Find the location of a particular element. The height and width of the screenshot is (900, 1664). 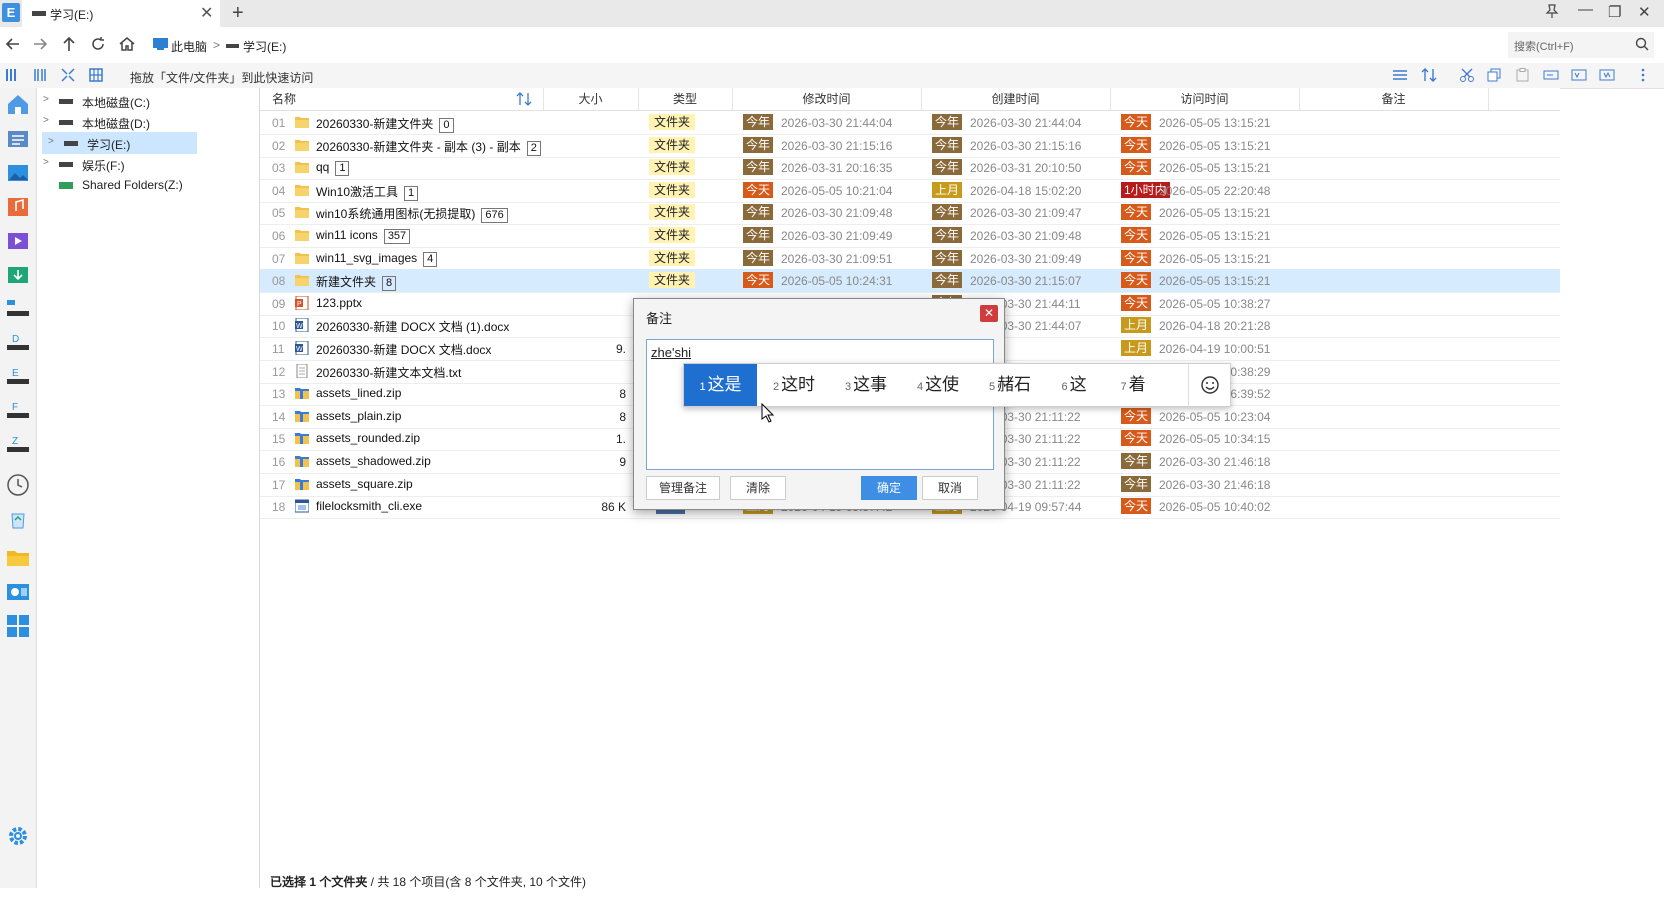

file-name: win10系统通用图标(无损提取) 676 is located at coordinates (412, 214).